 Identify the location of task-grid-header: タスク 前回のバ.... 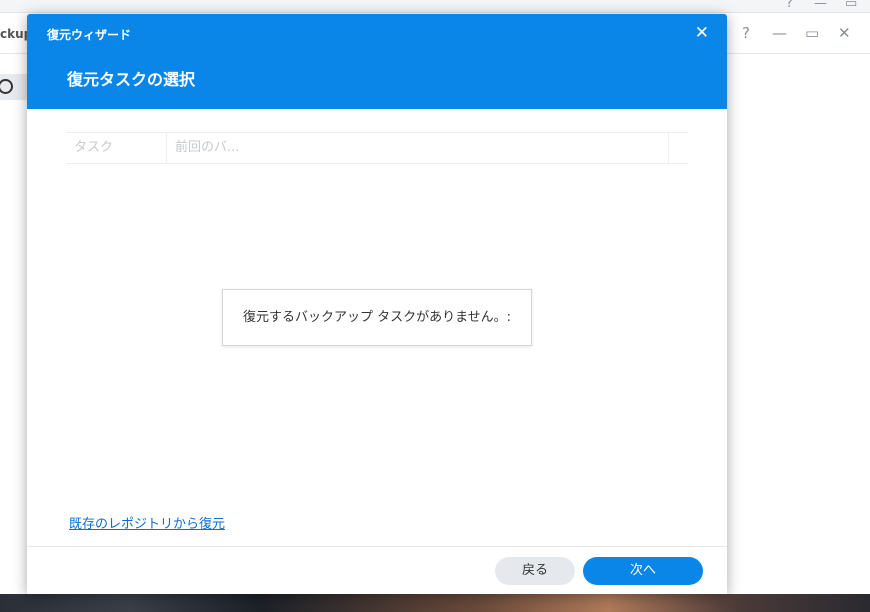
(377, 148).